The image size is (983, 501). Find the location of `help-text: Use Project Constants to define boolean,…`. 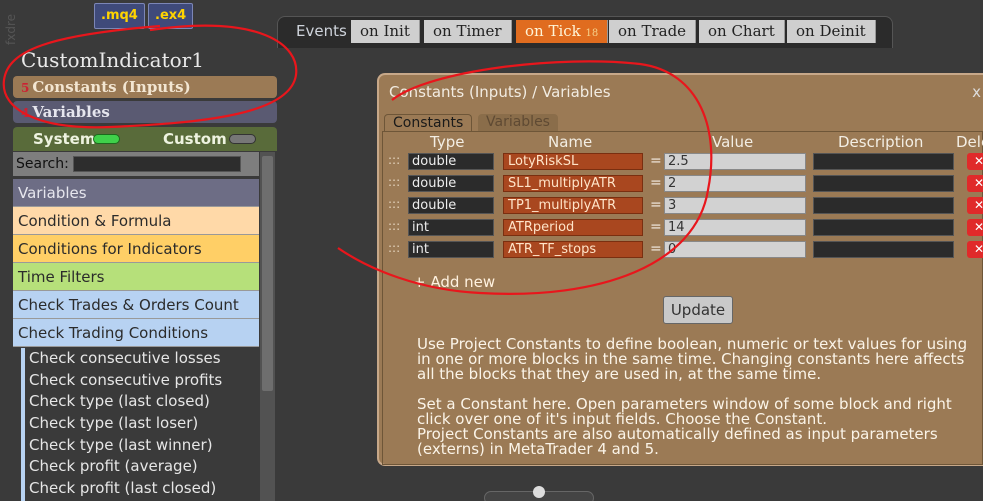

help-text: Use Project Constants to define boolean,… is located at coordinates (692, 359).